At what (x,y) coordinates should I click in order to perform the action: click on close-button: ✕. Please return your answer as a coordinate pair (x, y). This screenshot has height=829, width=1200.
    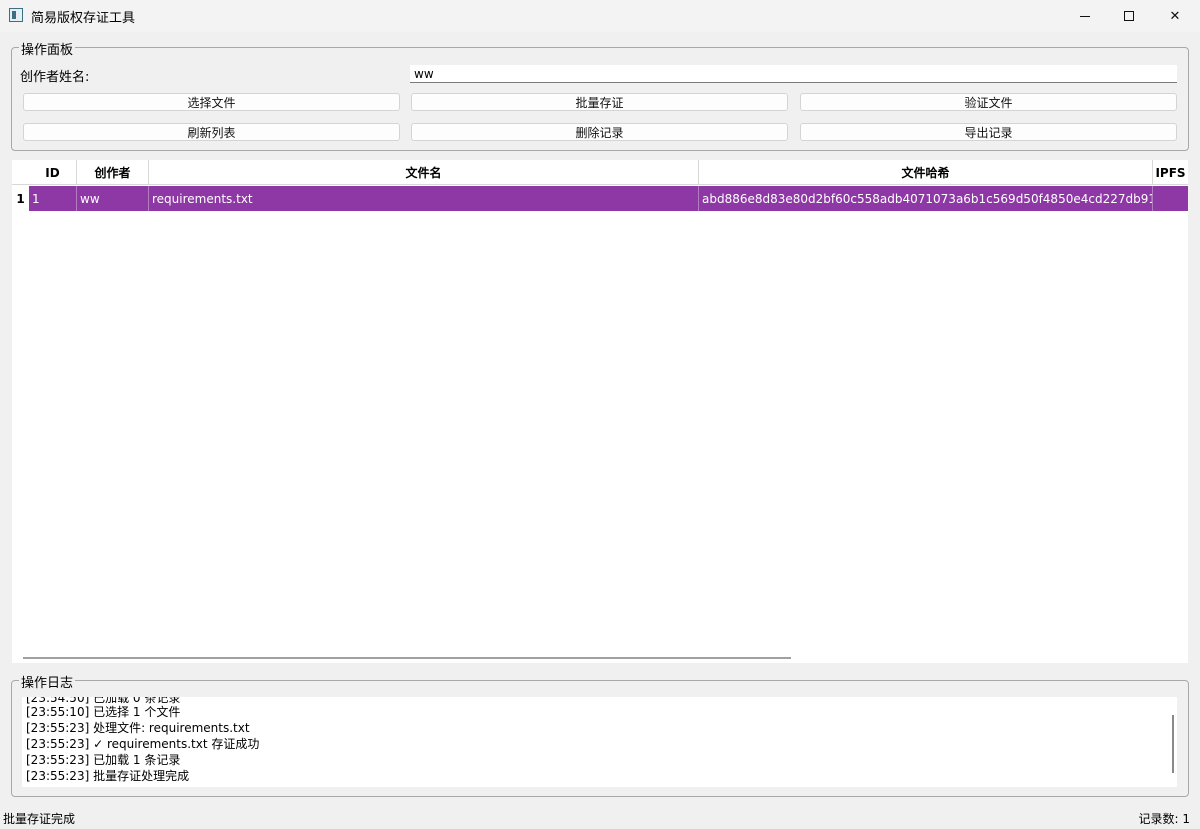
    Looking at the image, I should click on (1175, 16).